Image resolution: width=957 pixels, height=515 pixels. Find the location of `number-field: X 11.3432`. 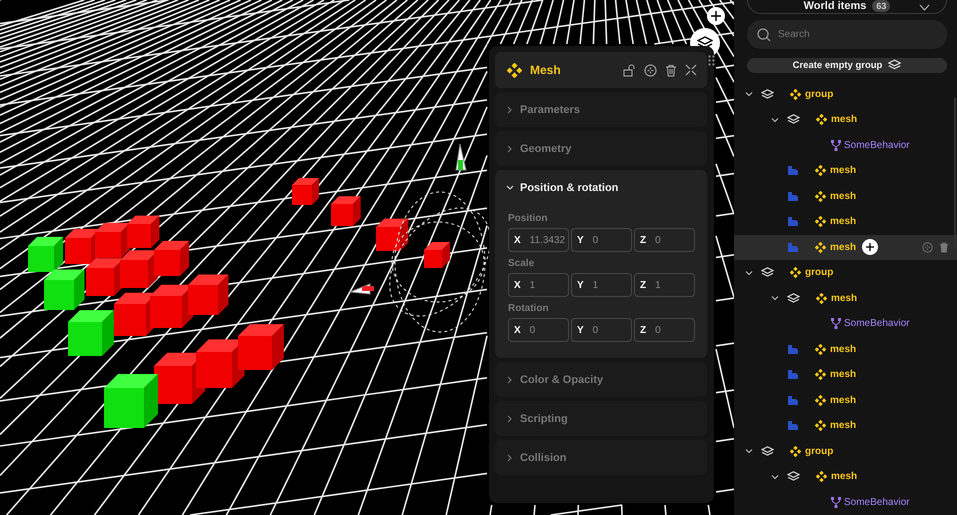

number-field: X 11.3432 is located at coordinates (538, 240).